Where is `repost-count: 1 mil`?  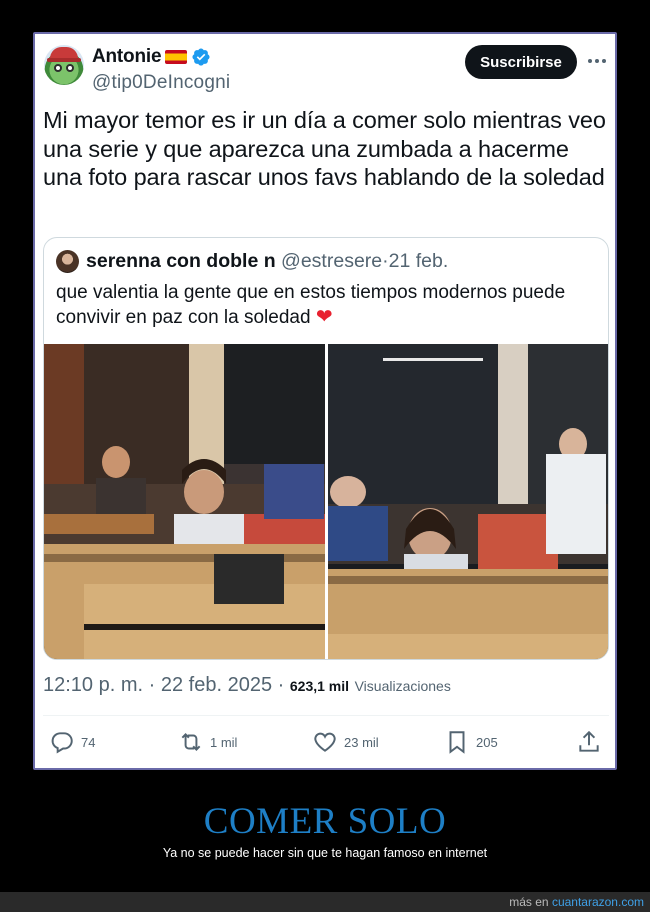 repost-count: 1 mil is located at coordinates (224, 742).